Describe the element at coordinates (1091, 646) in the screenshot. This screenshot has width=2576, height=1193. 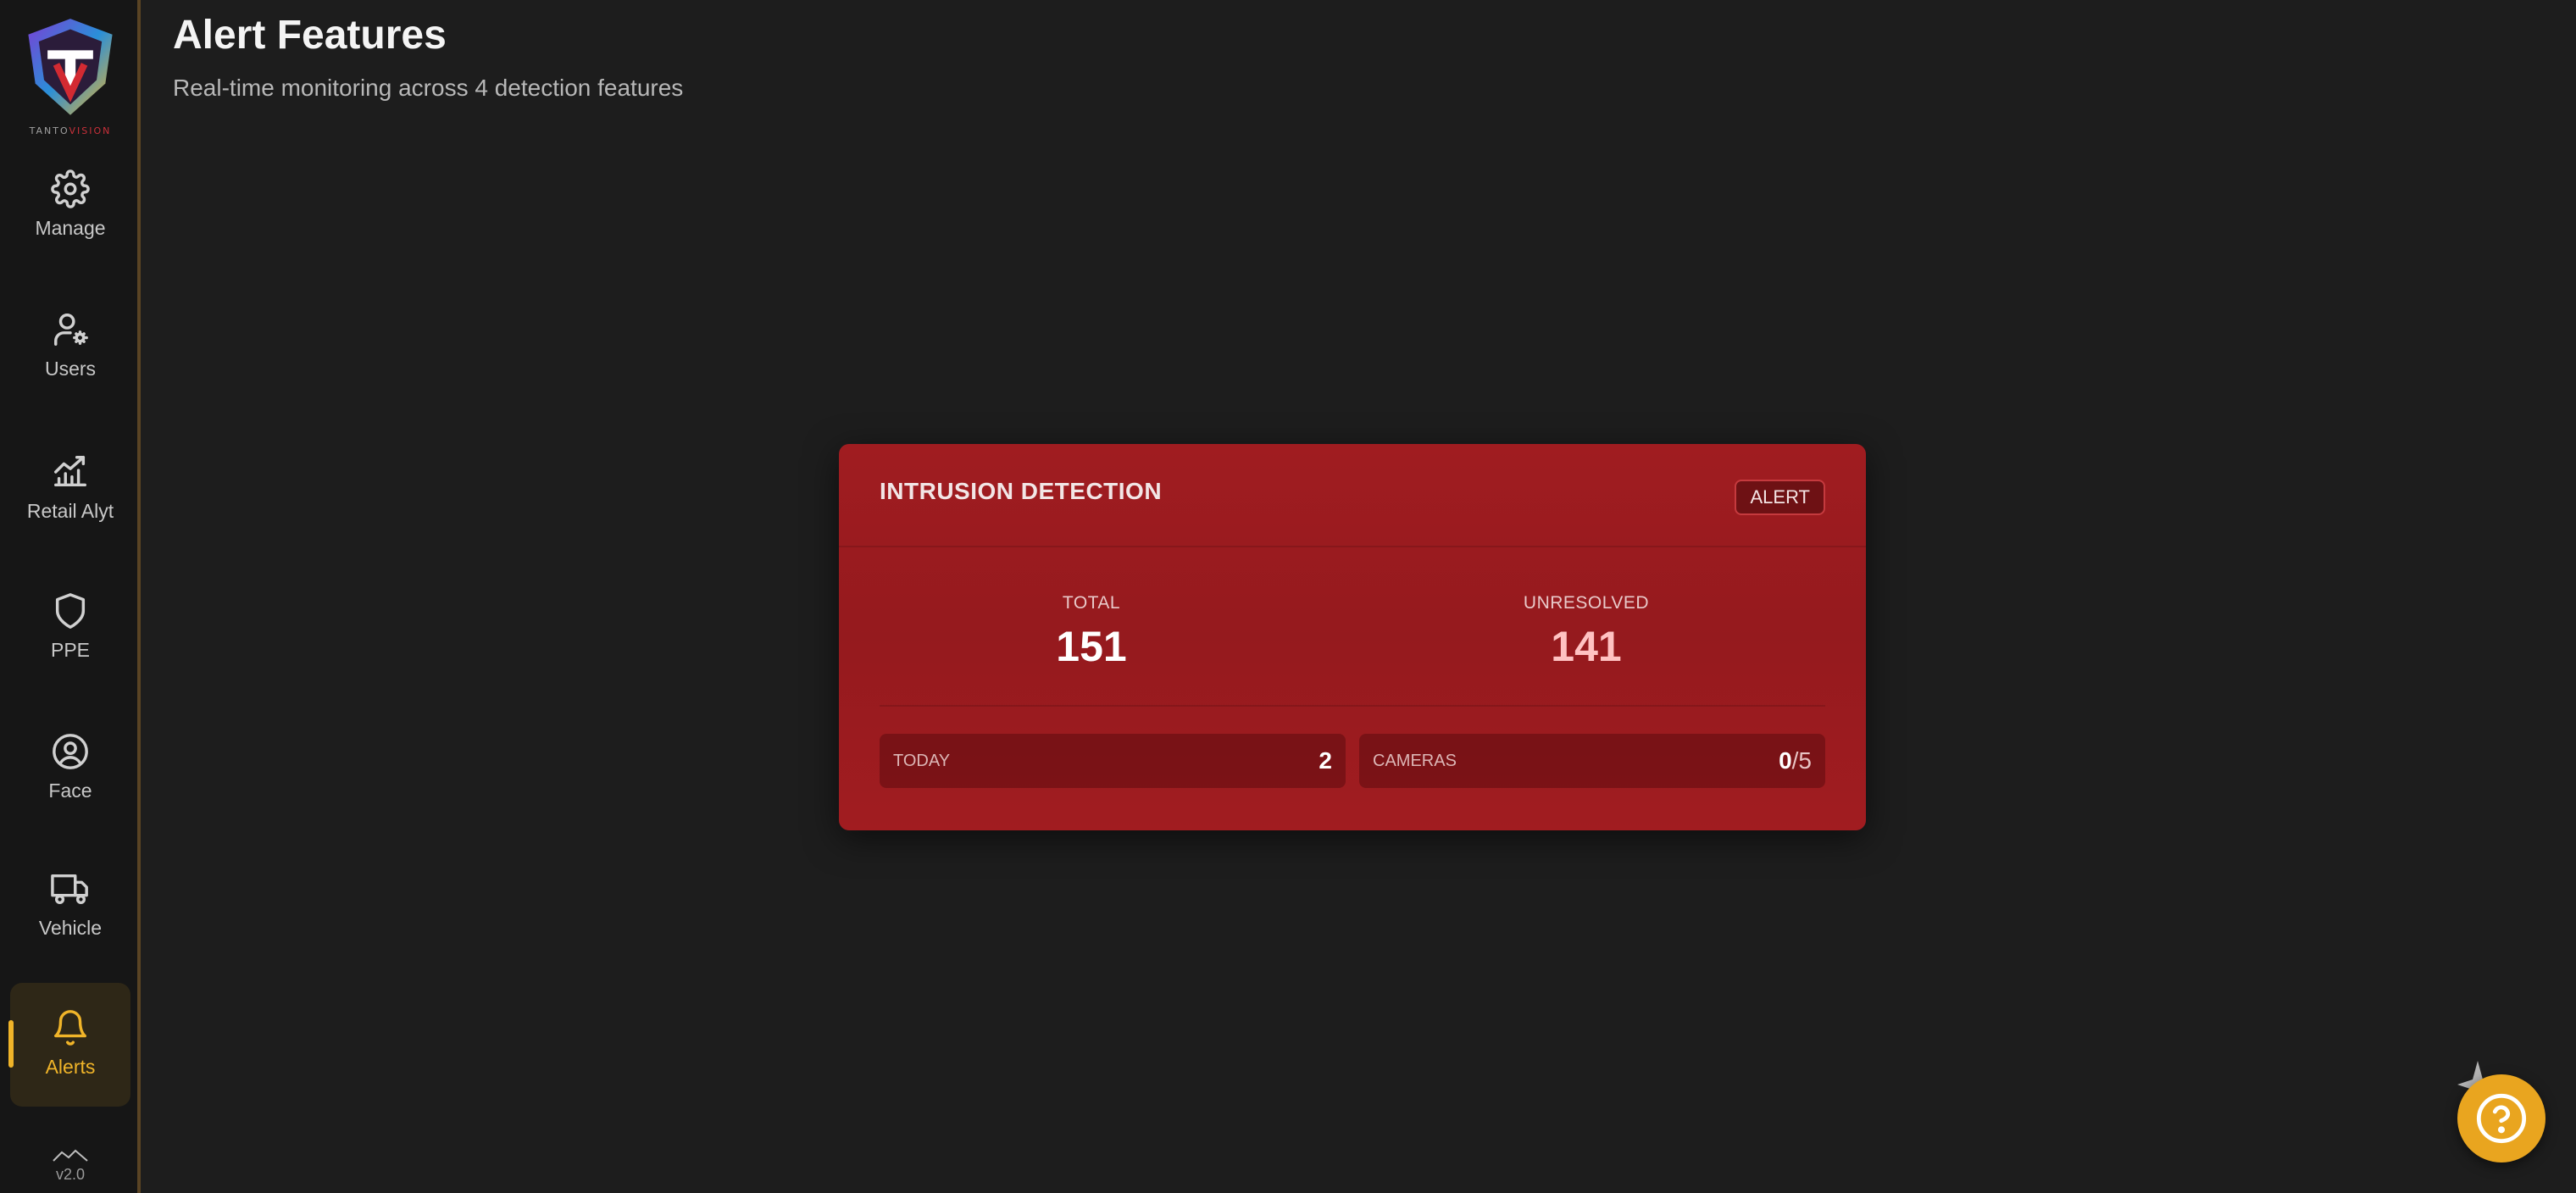
I see `total-value: 151` at that location.